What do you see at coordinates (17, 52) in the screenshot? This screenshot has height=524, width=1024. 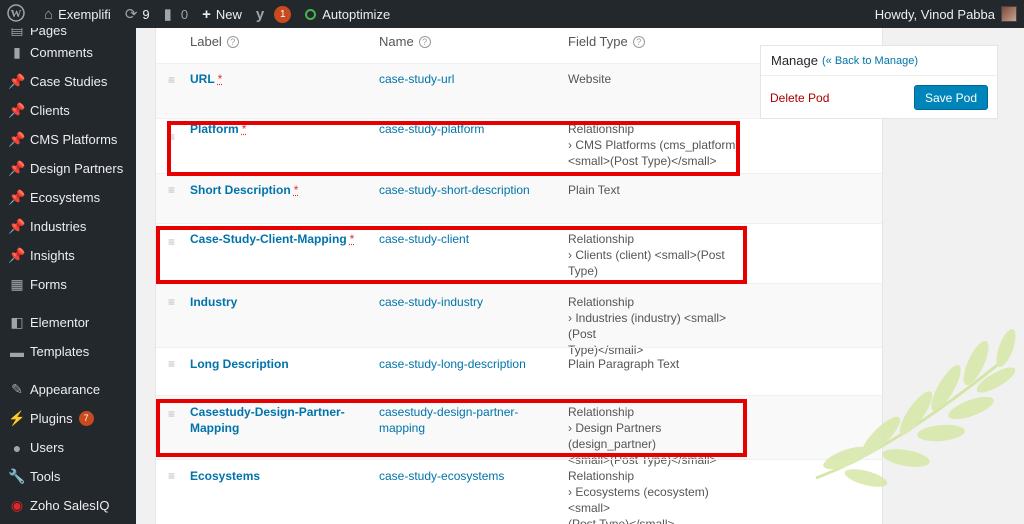 I see `comment-icon: ▮` at bounding box center [17, 52].